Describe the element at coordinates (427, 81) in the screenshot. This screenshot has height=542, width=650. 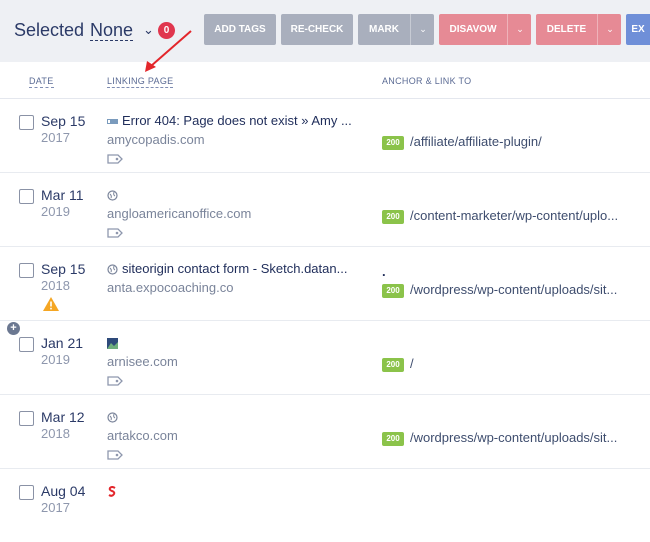
I see `column-header-anchor: ANCHOR & LINK TO` at that location.